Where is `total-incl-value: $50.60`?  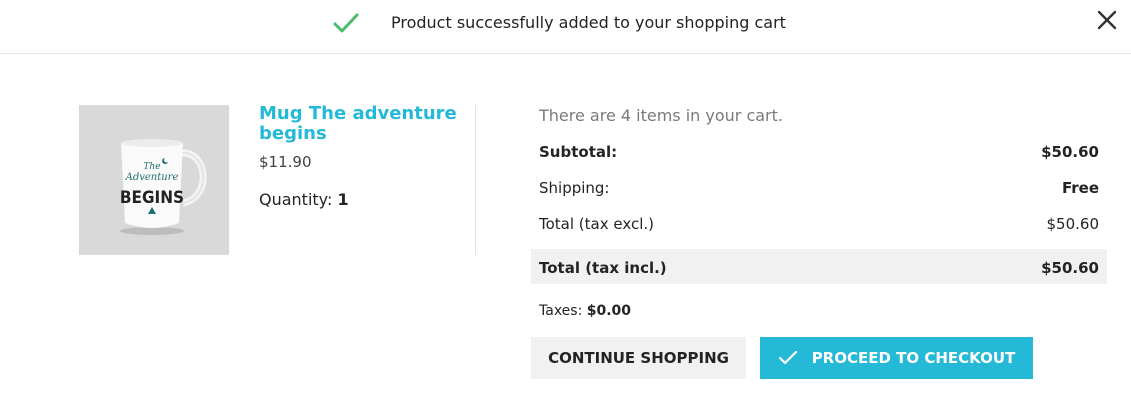
total-incl-value: $50.60 is located at coordinates (1070, 268).